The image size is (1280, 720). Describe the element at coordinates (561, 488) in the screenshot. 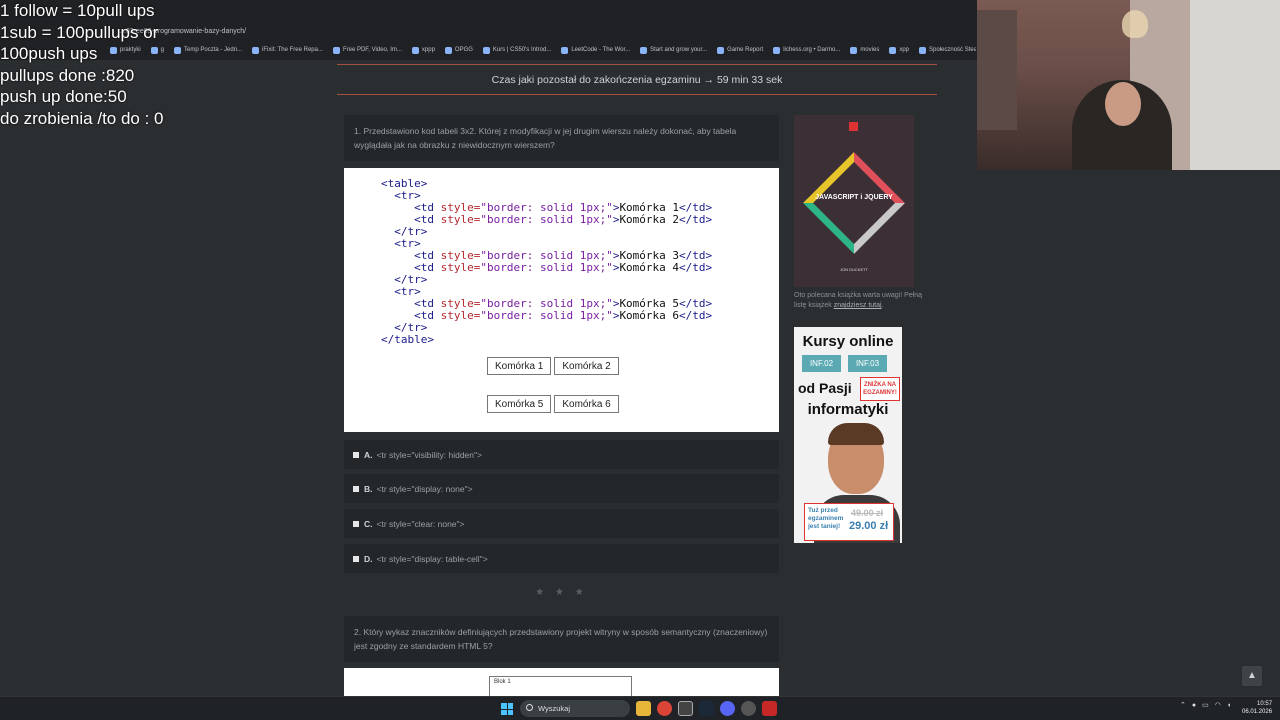

I see `answer-b: B. <tr style="display: none">` at that location.